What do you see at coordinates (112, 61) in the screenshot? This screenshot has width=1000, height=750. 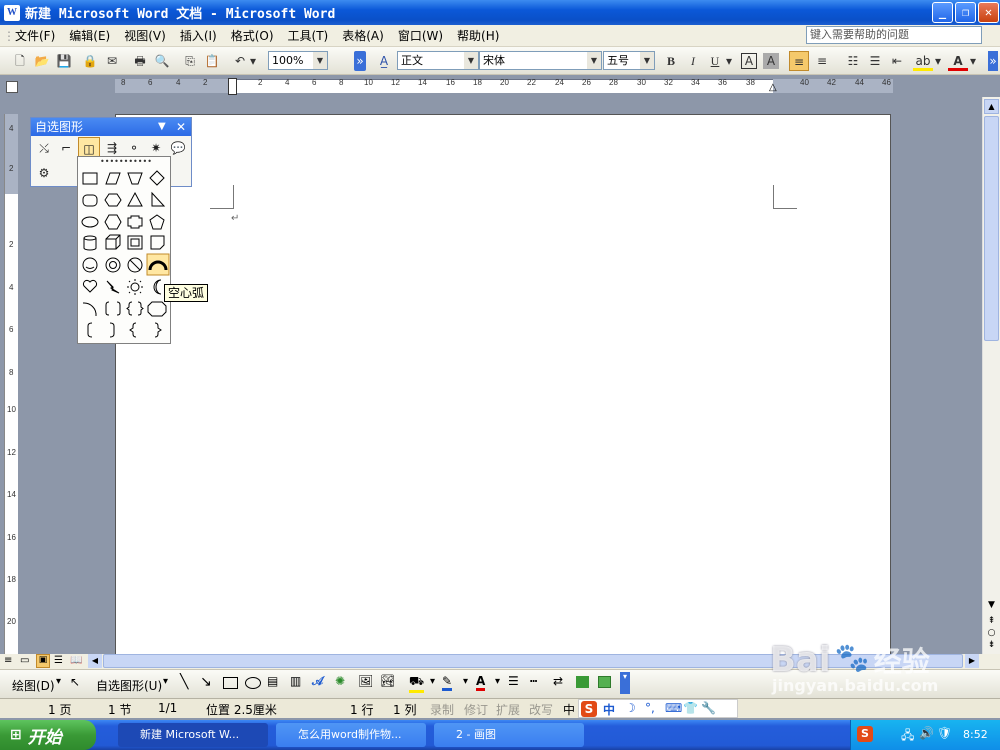 I see `email-icon: ✉` at bounding box center [112, 61].